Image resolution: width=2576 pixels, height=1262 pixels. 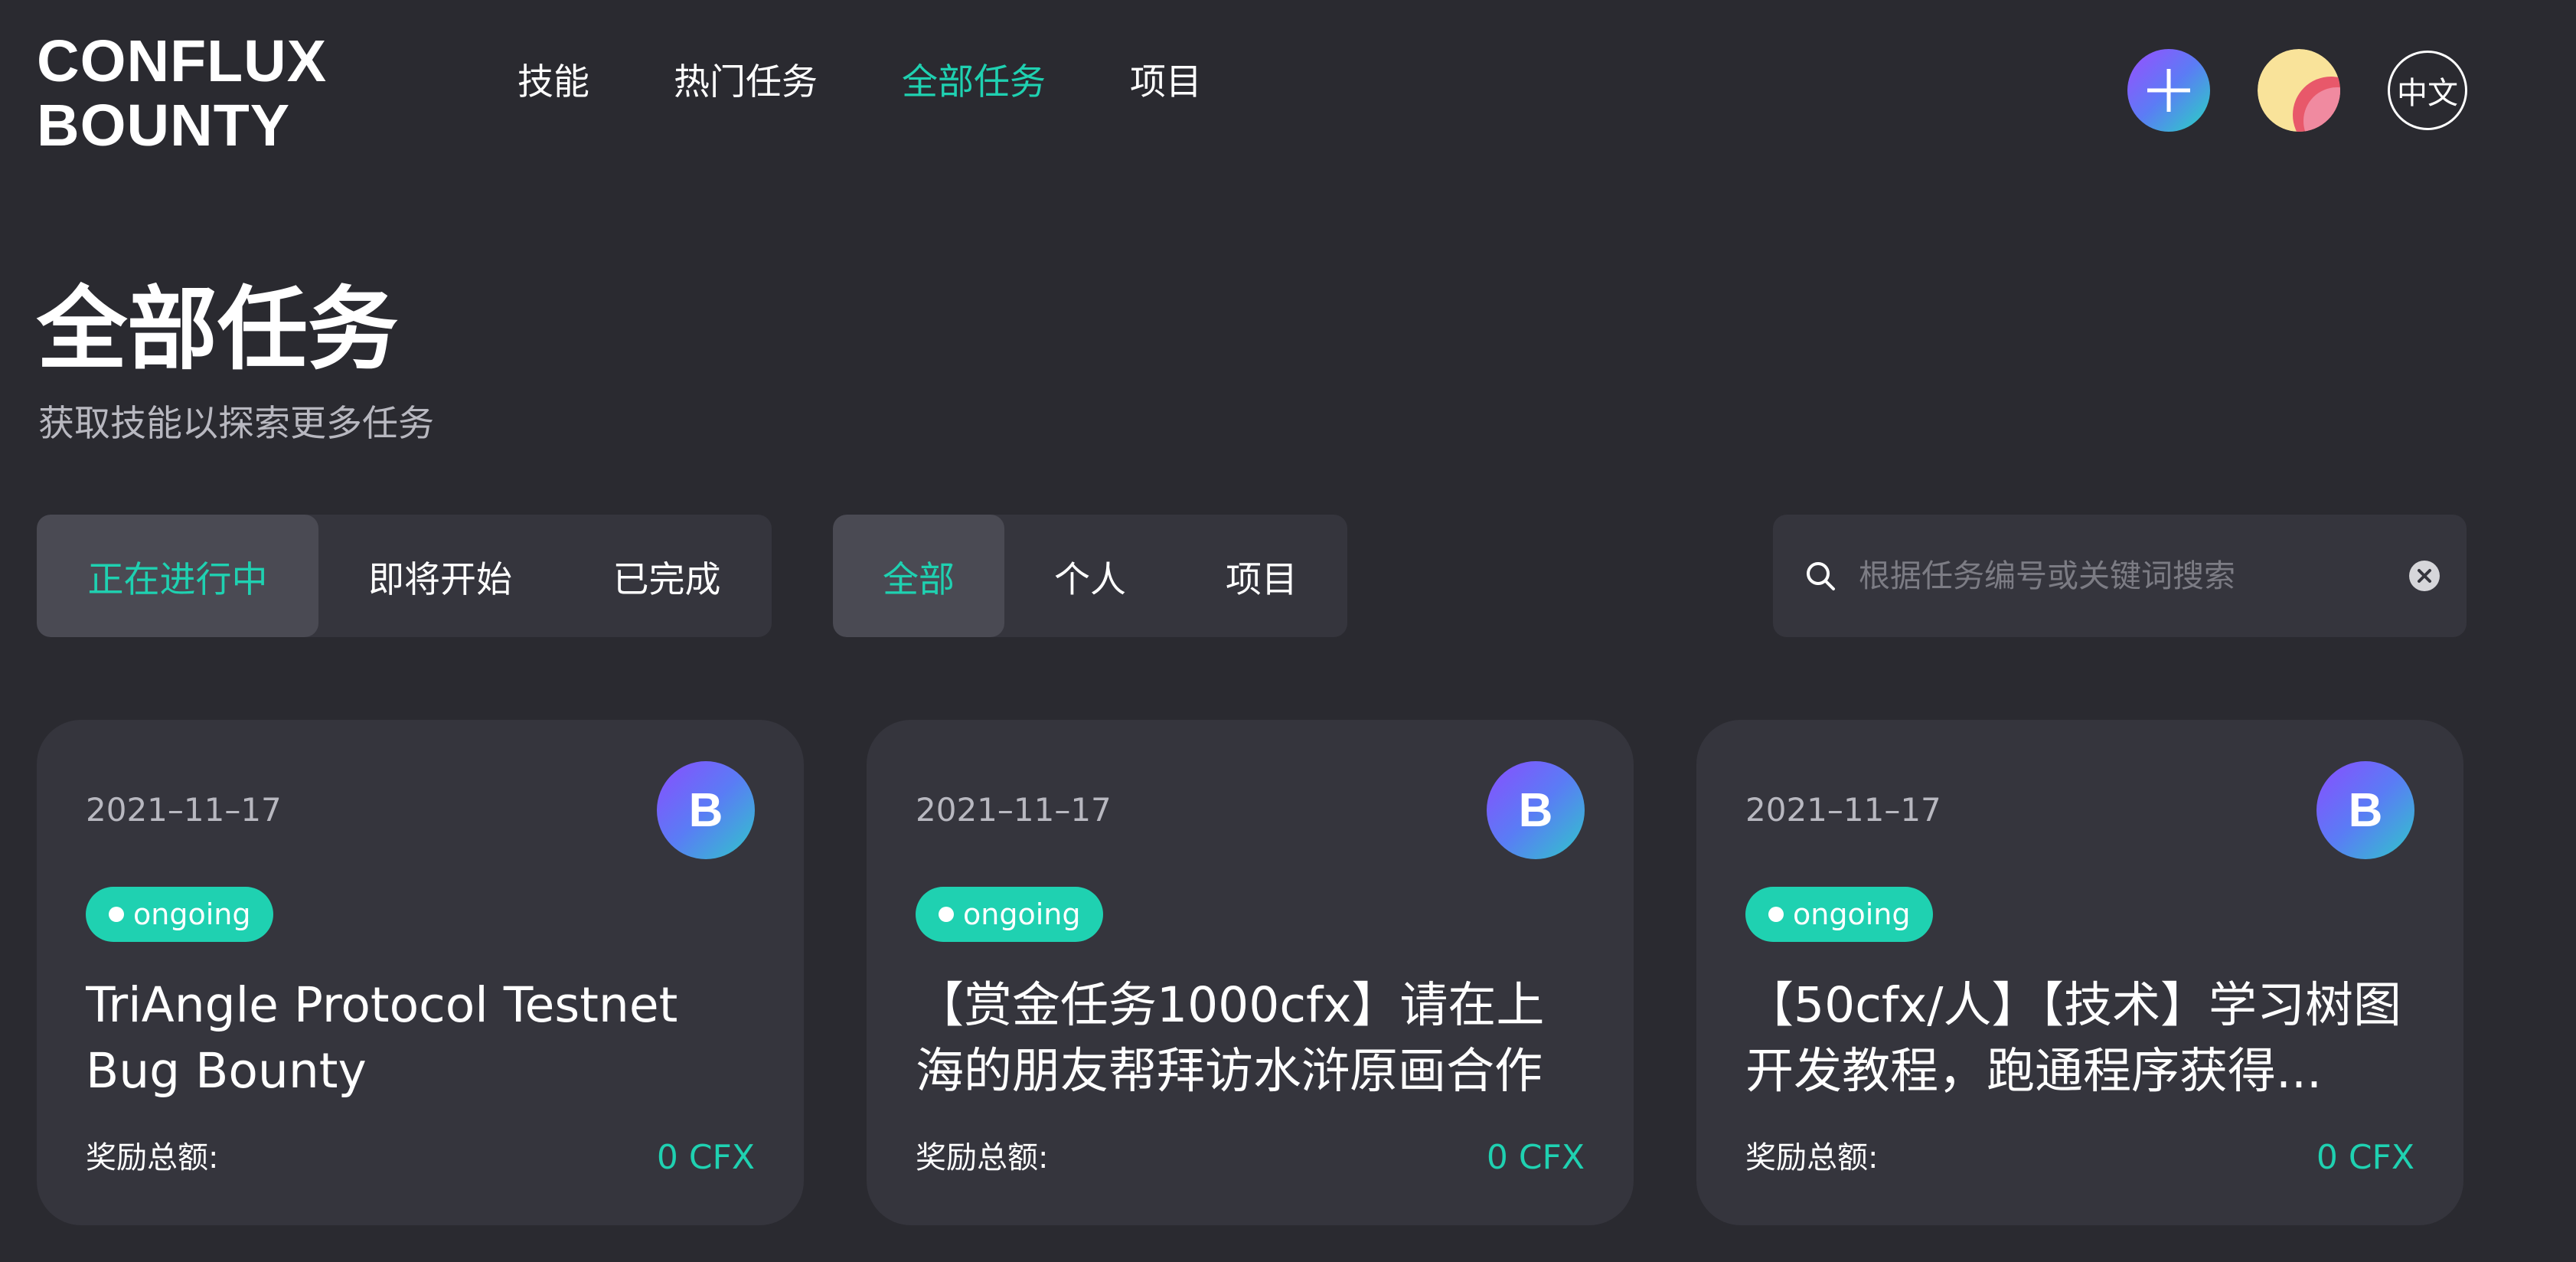 What do you see at coordinates (440, 576) in the screenshot?
I see `status-tab-upcoming: 即将开始` at bounding box center [440, 576].